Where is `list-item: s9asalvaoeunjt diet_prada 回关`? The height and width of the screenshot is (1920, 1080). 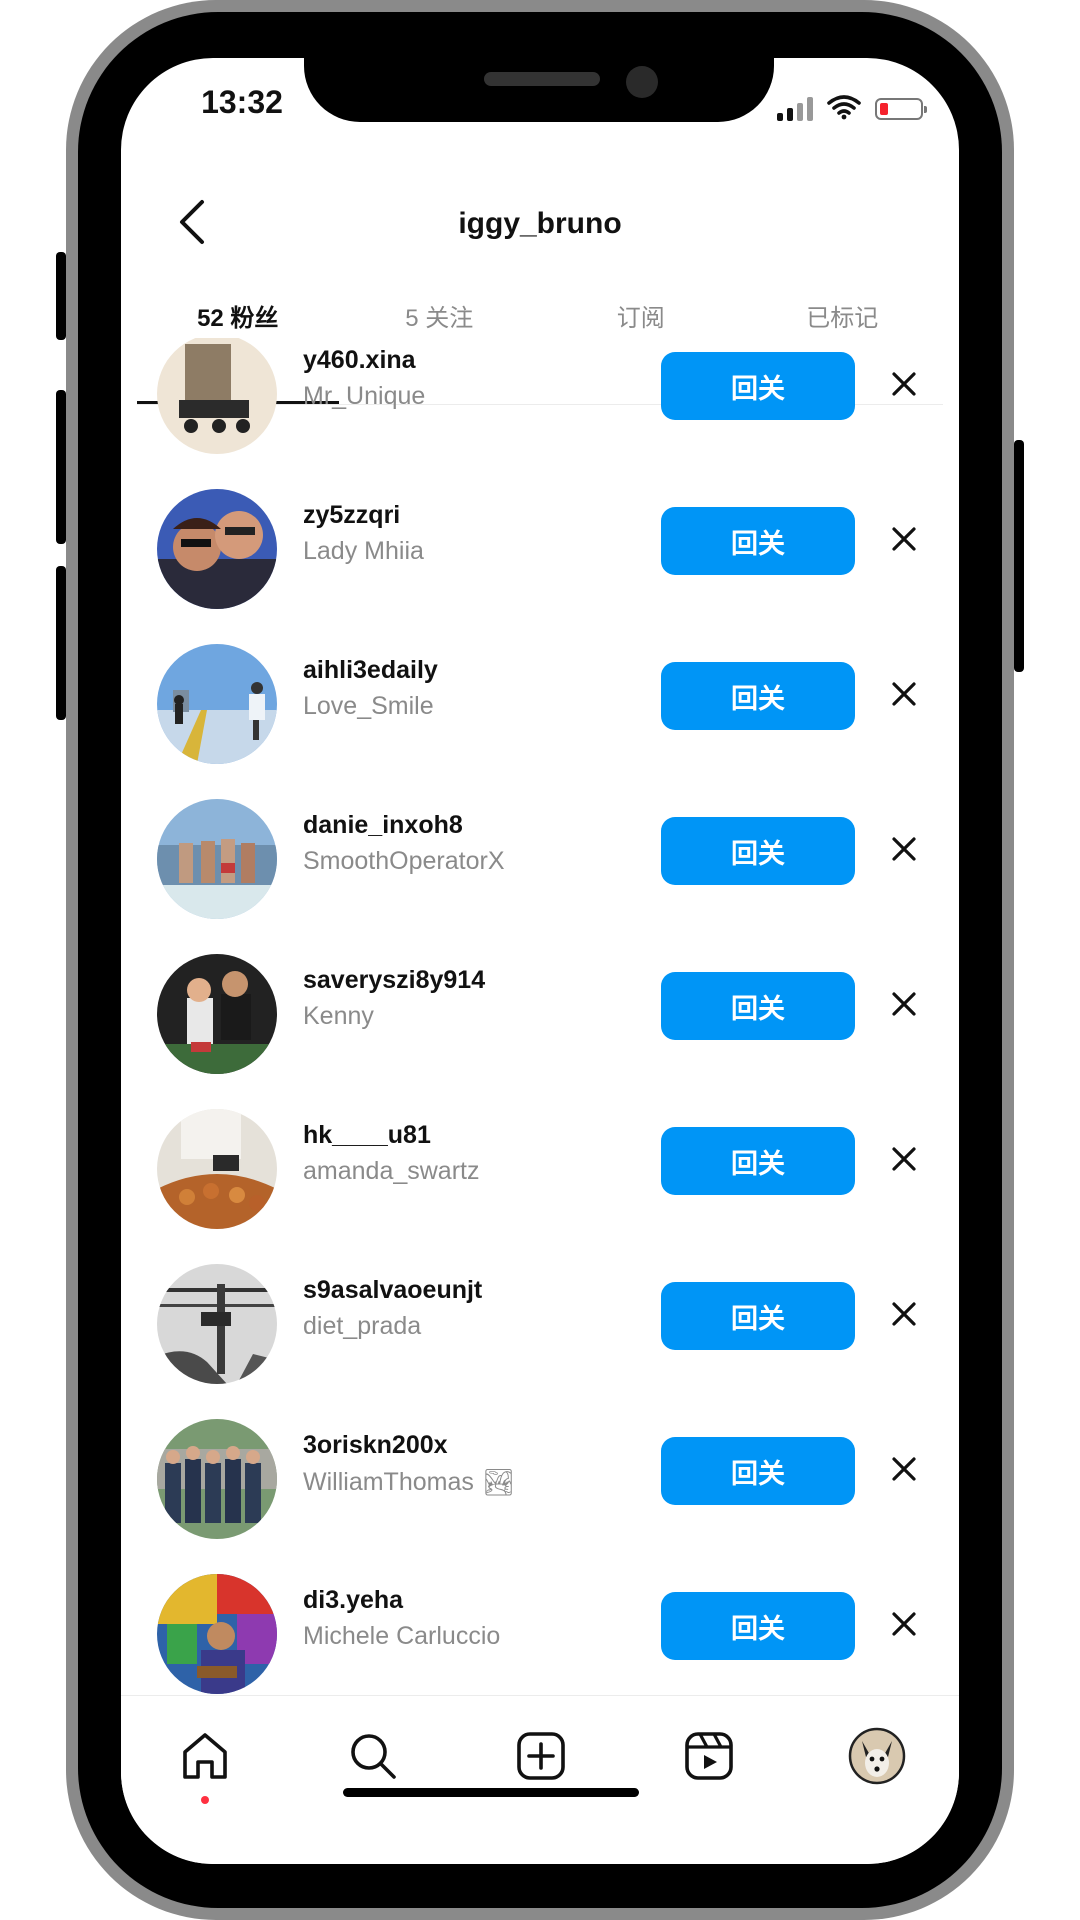
list-item: s9asalvaoeunjt diet_prada 回关 is located at coordinates (540, 1341).